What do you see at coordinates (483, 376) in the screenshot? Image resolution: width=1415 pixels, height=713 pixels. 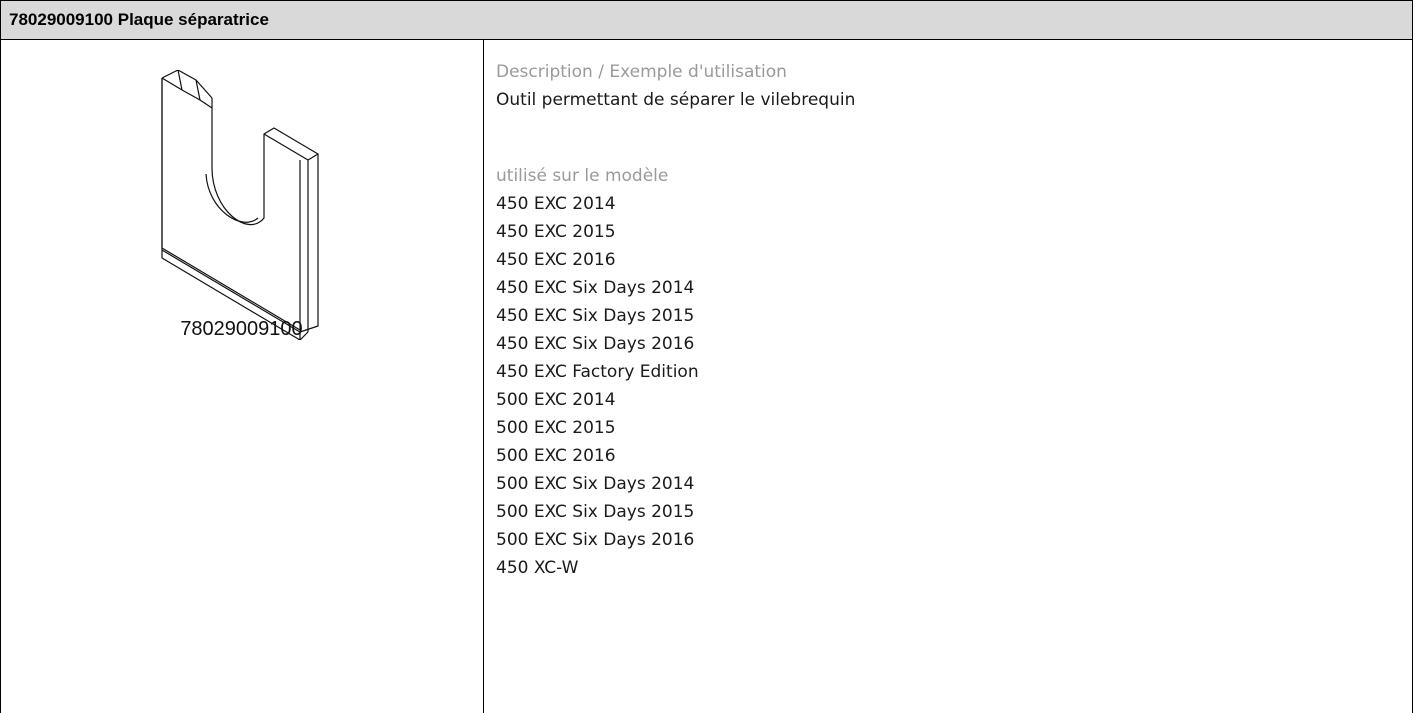 I see `column-divider` at bounding box center [483, 376].